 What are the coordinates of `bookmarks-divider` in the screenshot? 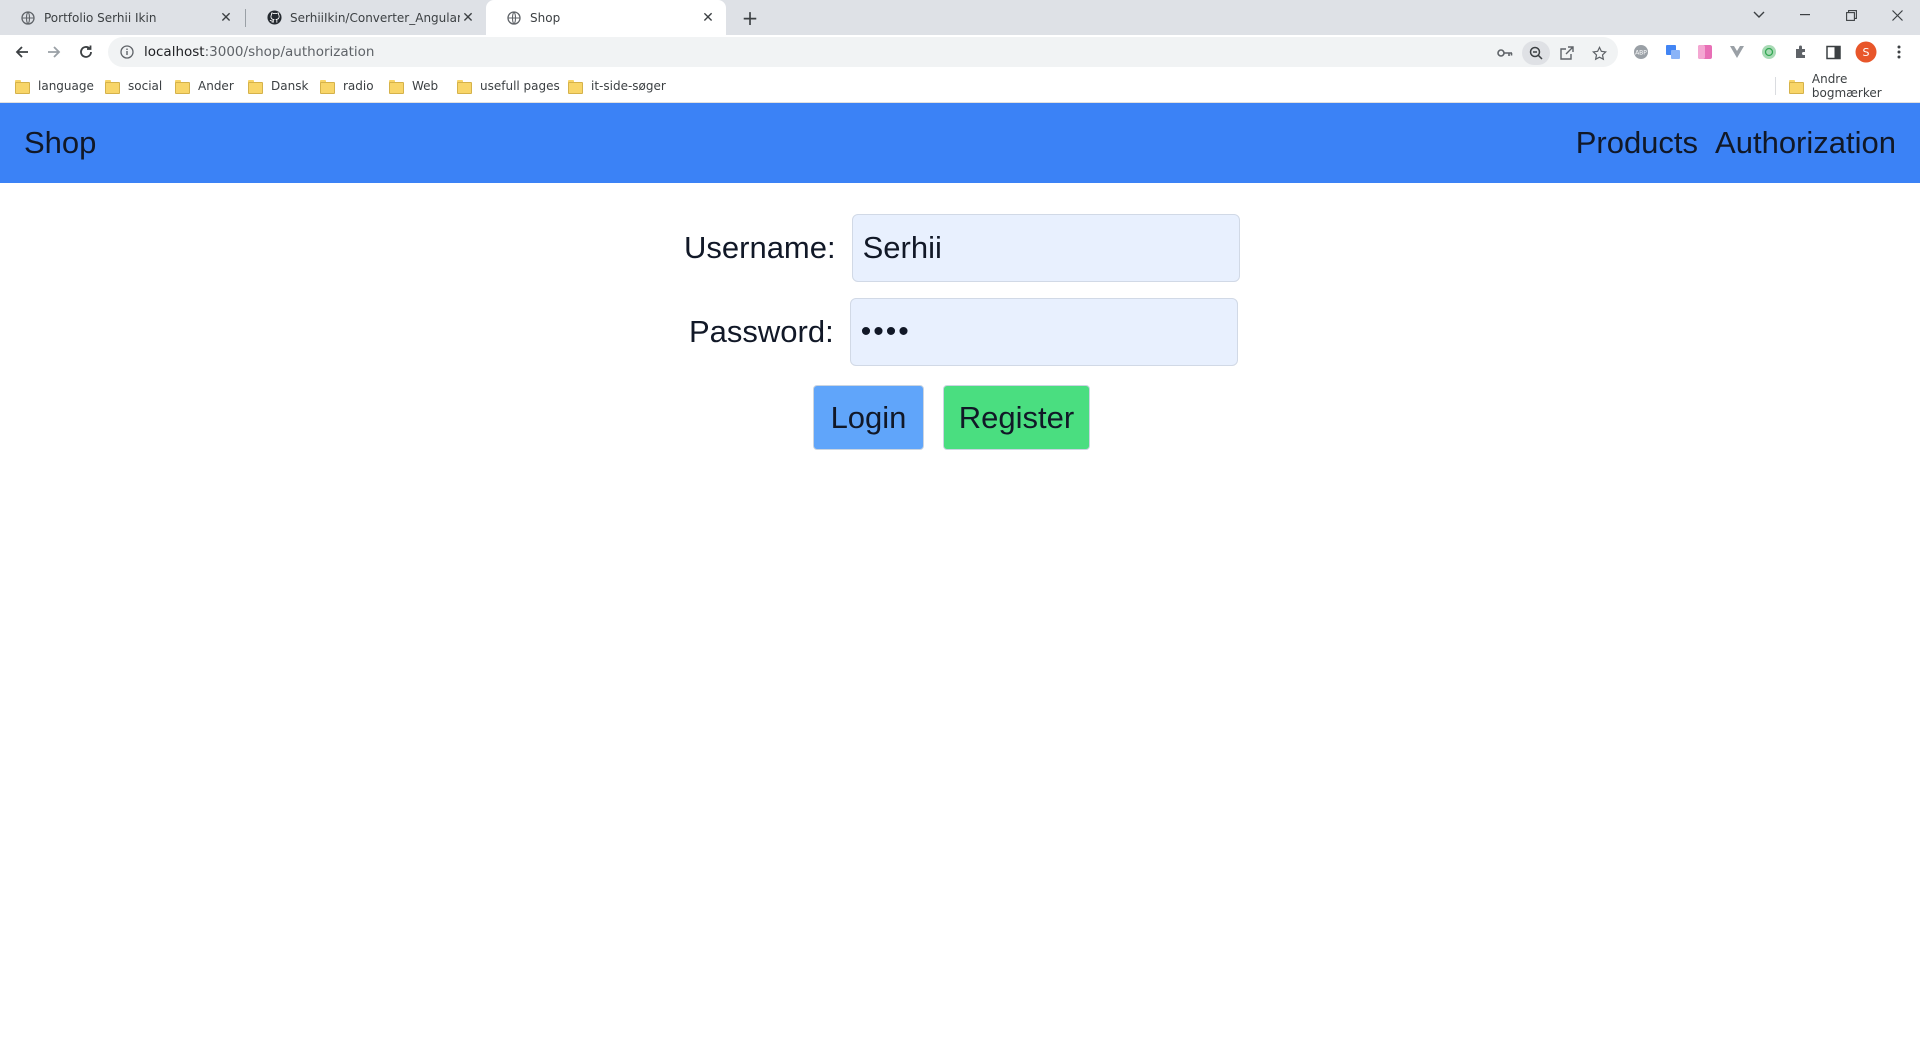 It's located at (1775, 86).